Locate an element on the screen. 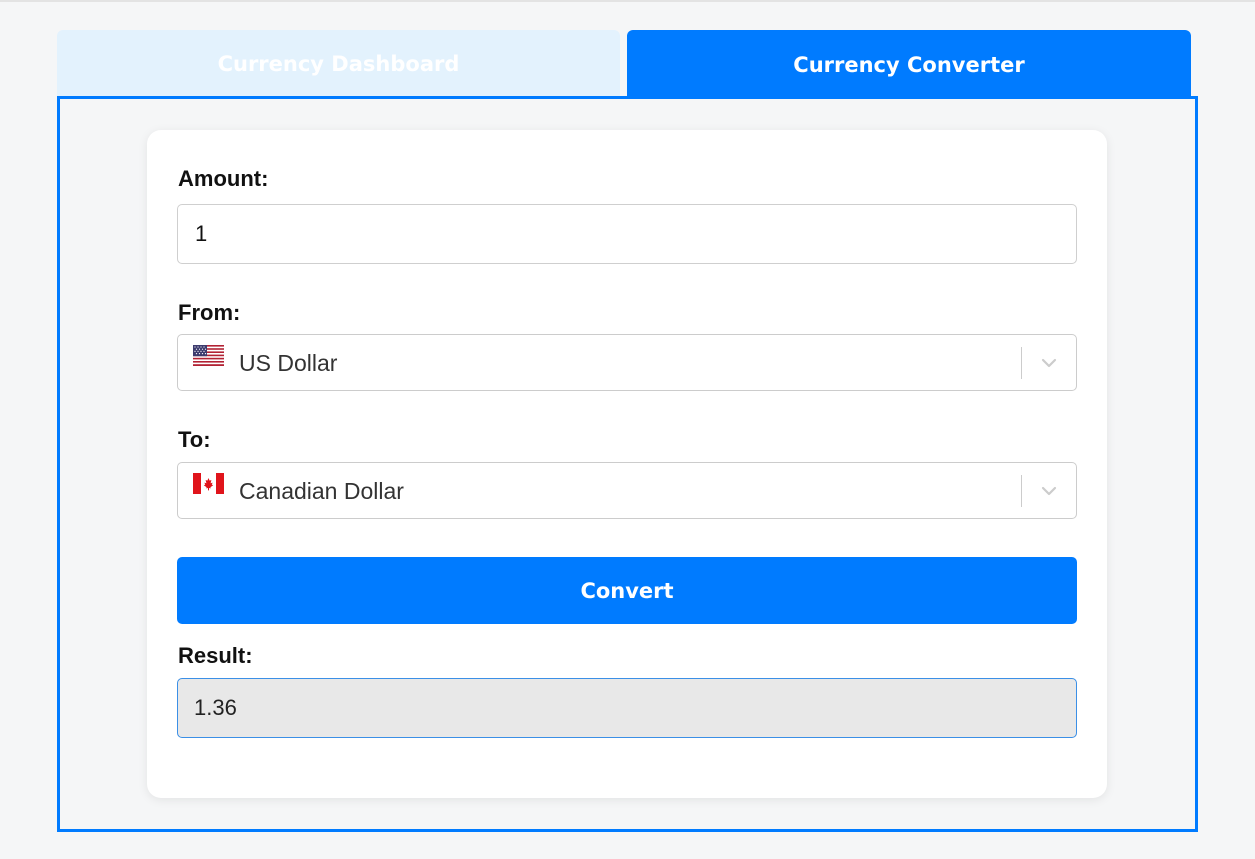 This screenshot has width=1255, height=859. from-currency-select: US Dollar is located at coordinates (627, 362).